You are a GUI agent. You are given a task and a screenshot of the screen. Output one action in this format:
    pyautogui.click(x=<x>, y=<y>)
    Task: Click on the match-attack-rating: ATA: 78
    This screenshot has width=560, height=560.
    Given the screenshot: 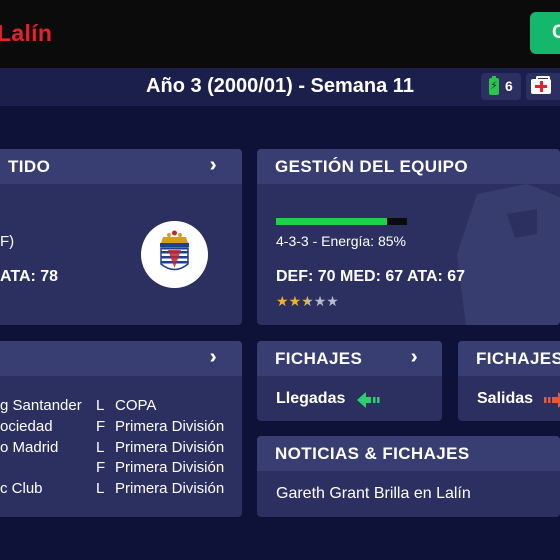 What is the action you would take?
    pyautogui.click(x=29, y=276)
    